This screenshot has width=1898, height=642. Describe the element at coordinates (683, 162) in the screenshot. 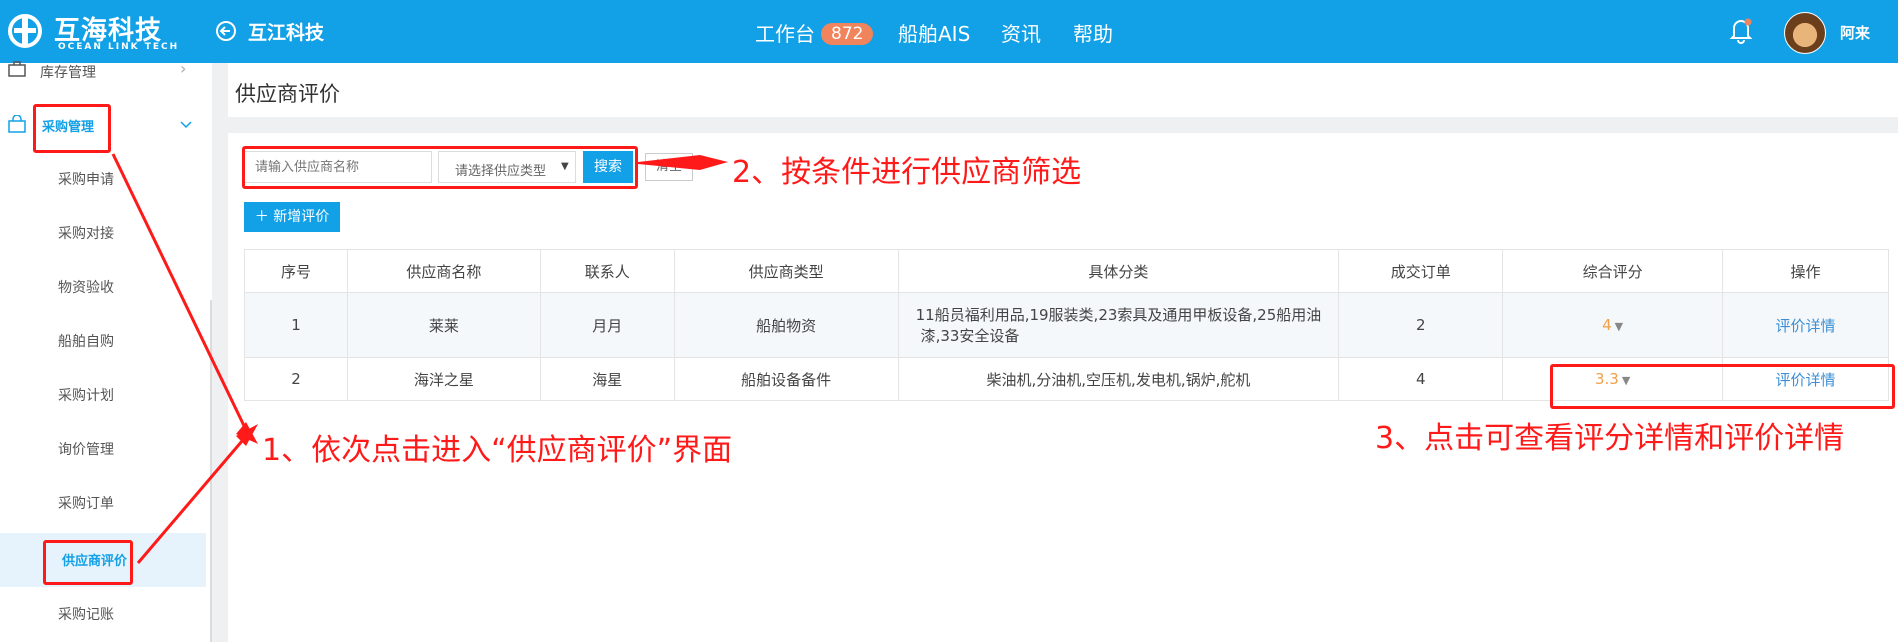

I see `arrow-right-icon` at that location.